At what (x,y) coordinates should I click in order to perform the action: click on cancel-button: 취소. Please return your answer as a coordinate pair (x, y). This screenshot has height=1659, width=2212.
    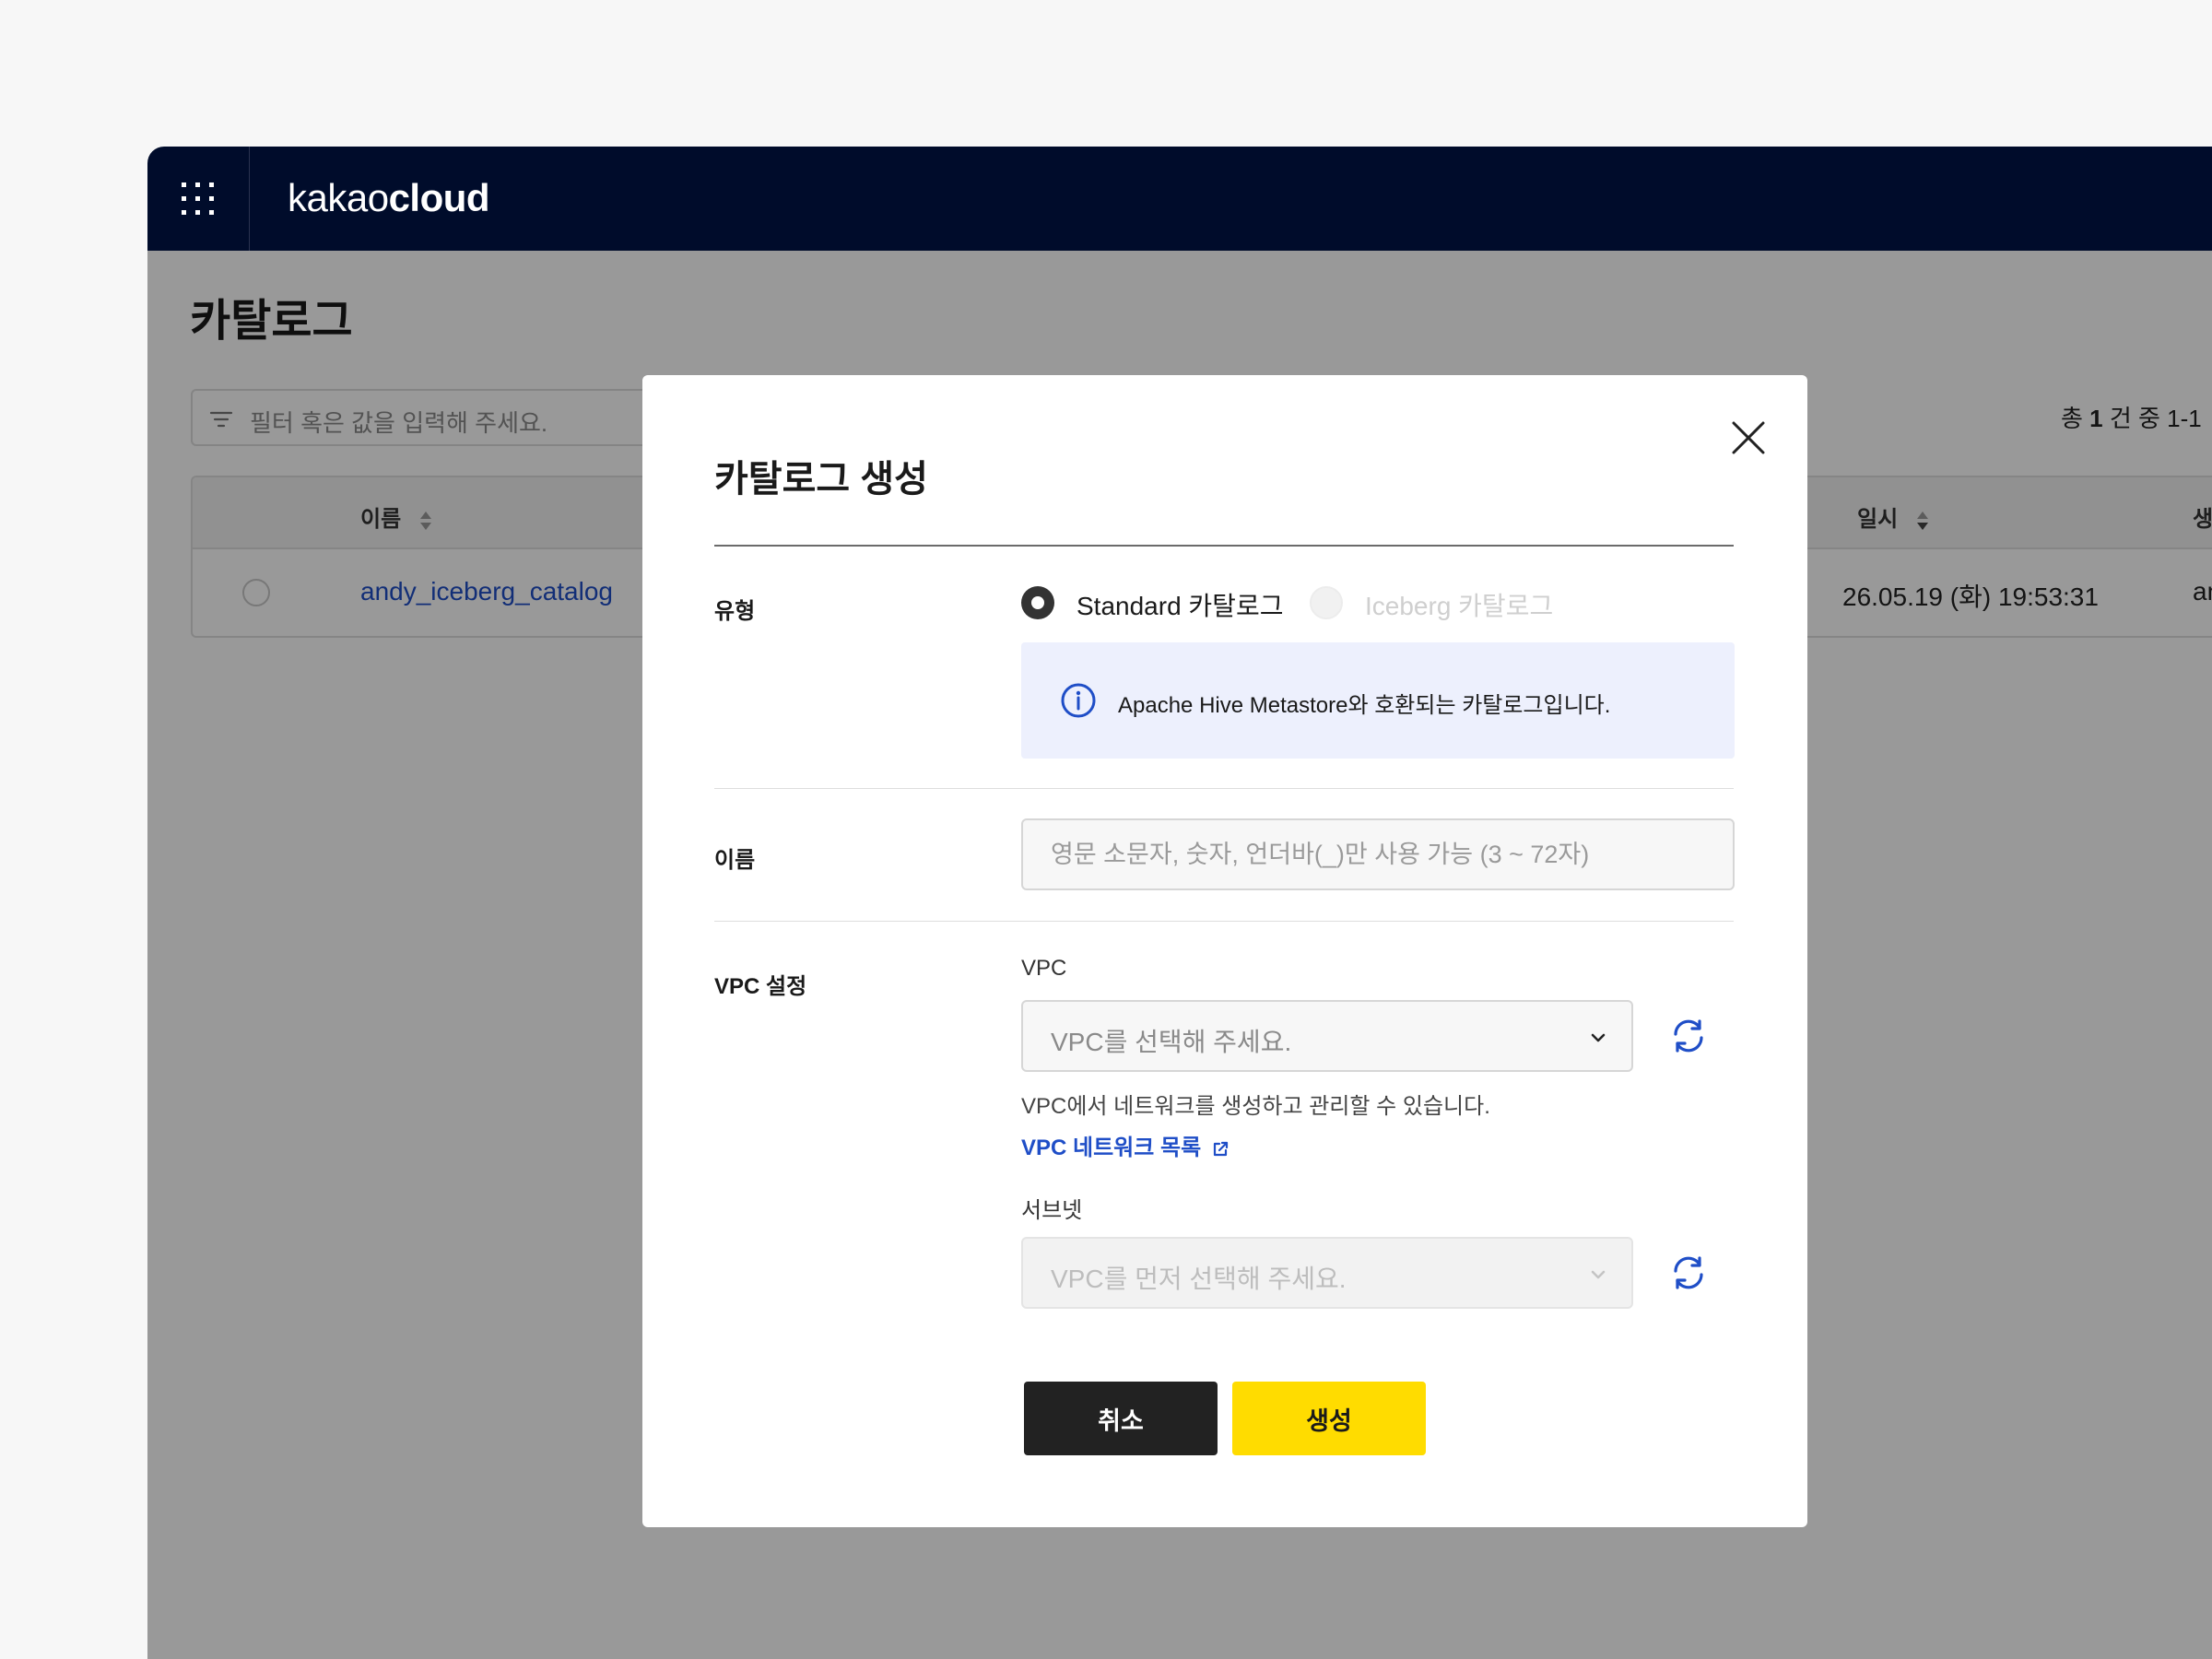
    Looking at the image, I should click on (1121, 1418).